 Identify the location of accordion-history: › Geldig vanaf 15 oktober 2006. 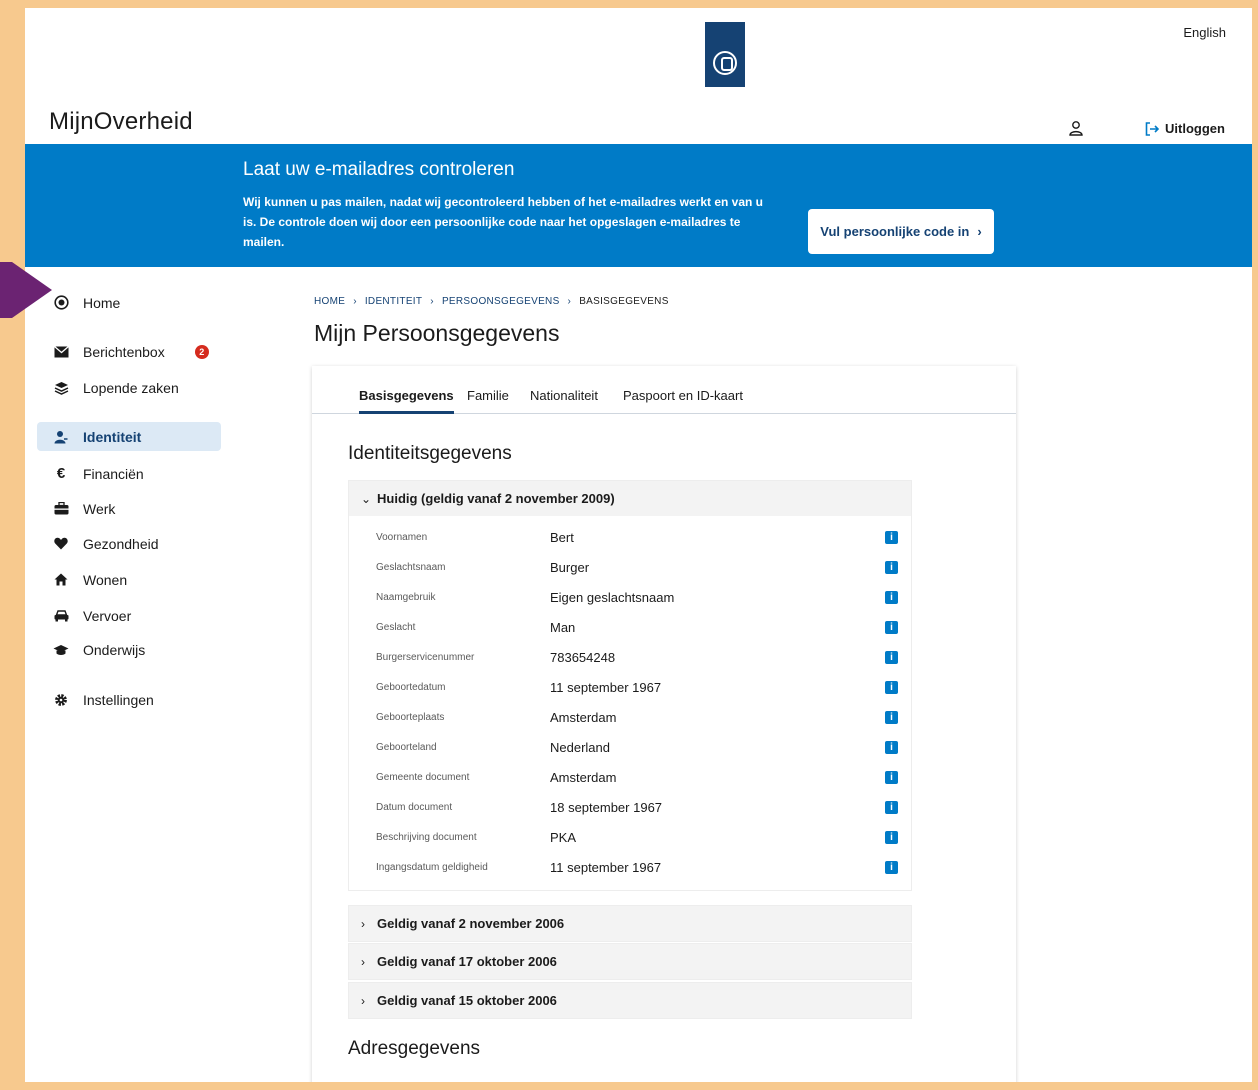
(630, 1000).